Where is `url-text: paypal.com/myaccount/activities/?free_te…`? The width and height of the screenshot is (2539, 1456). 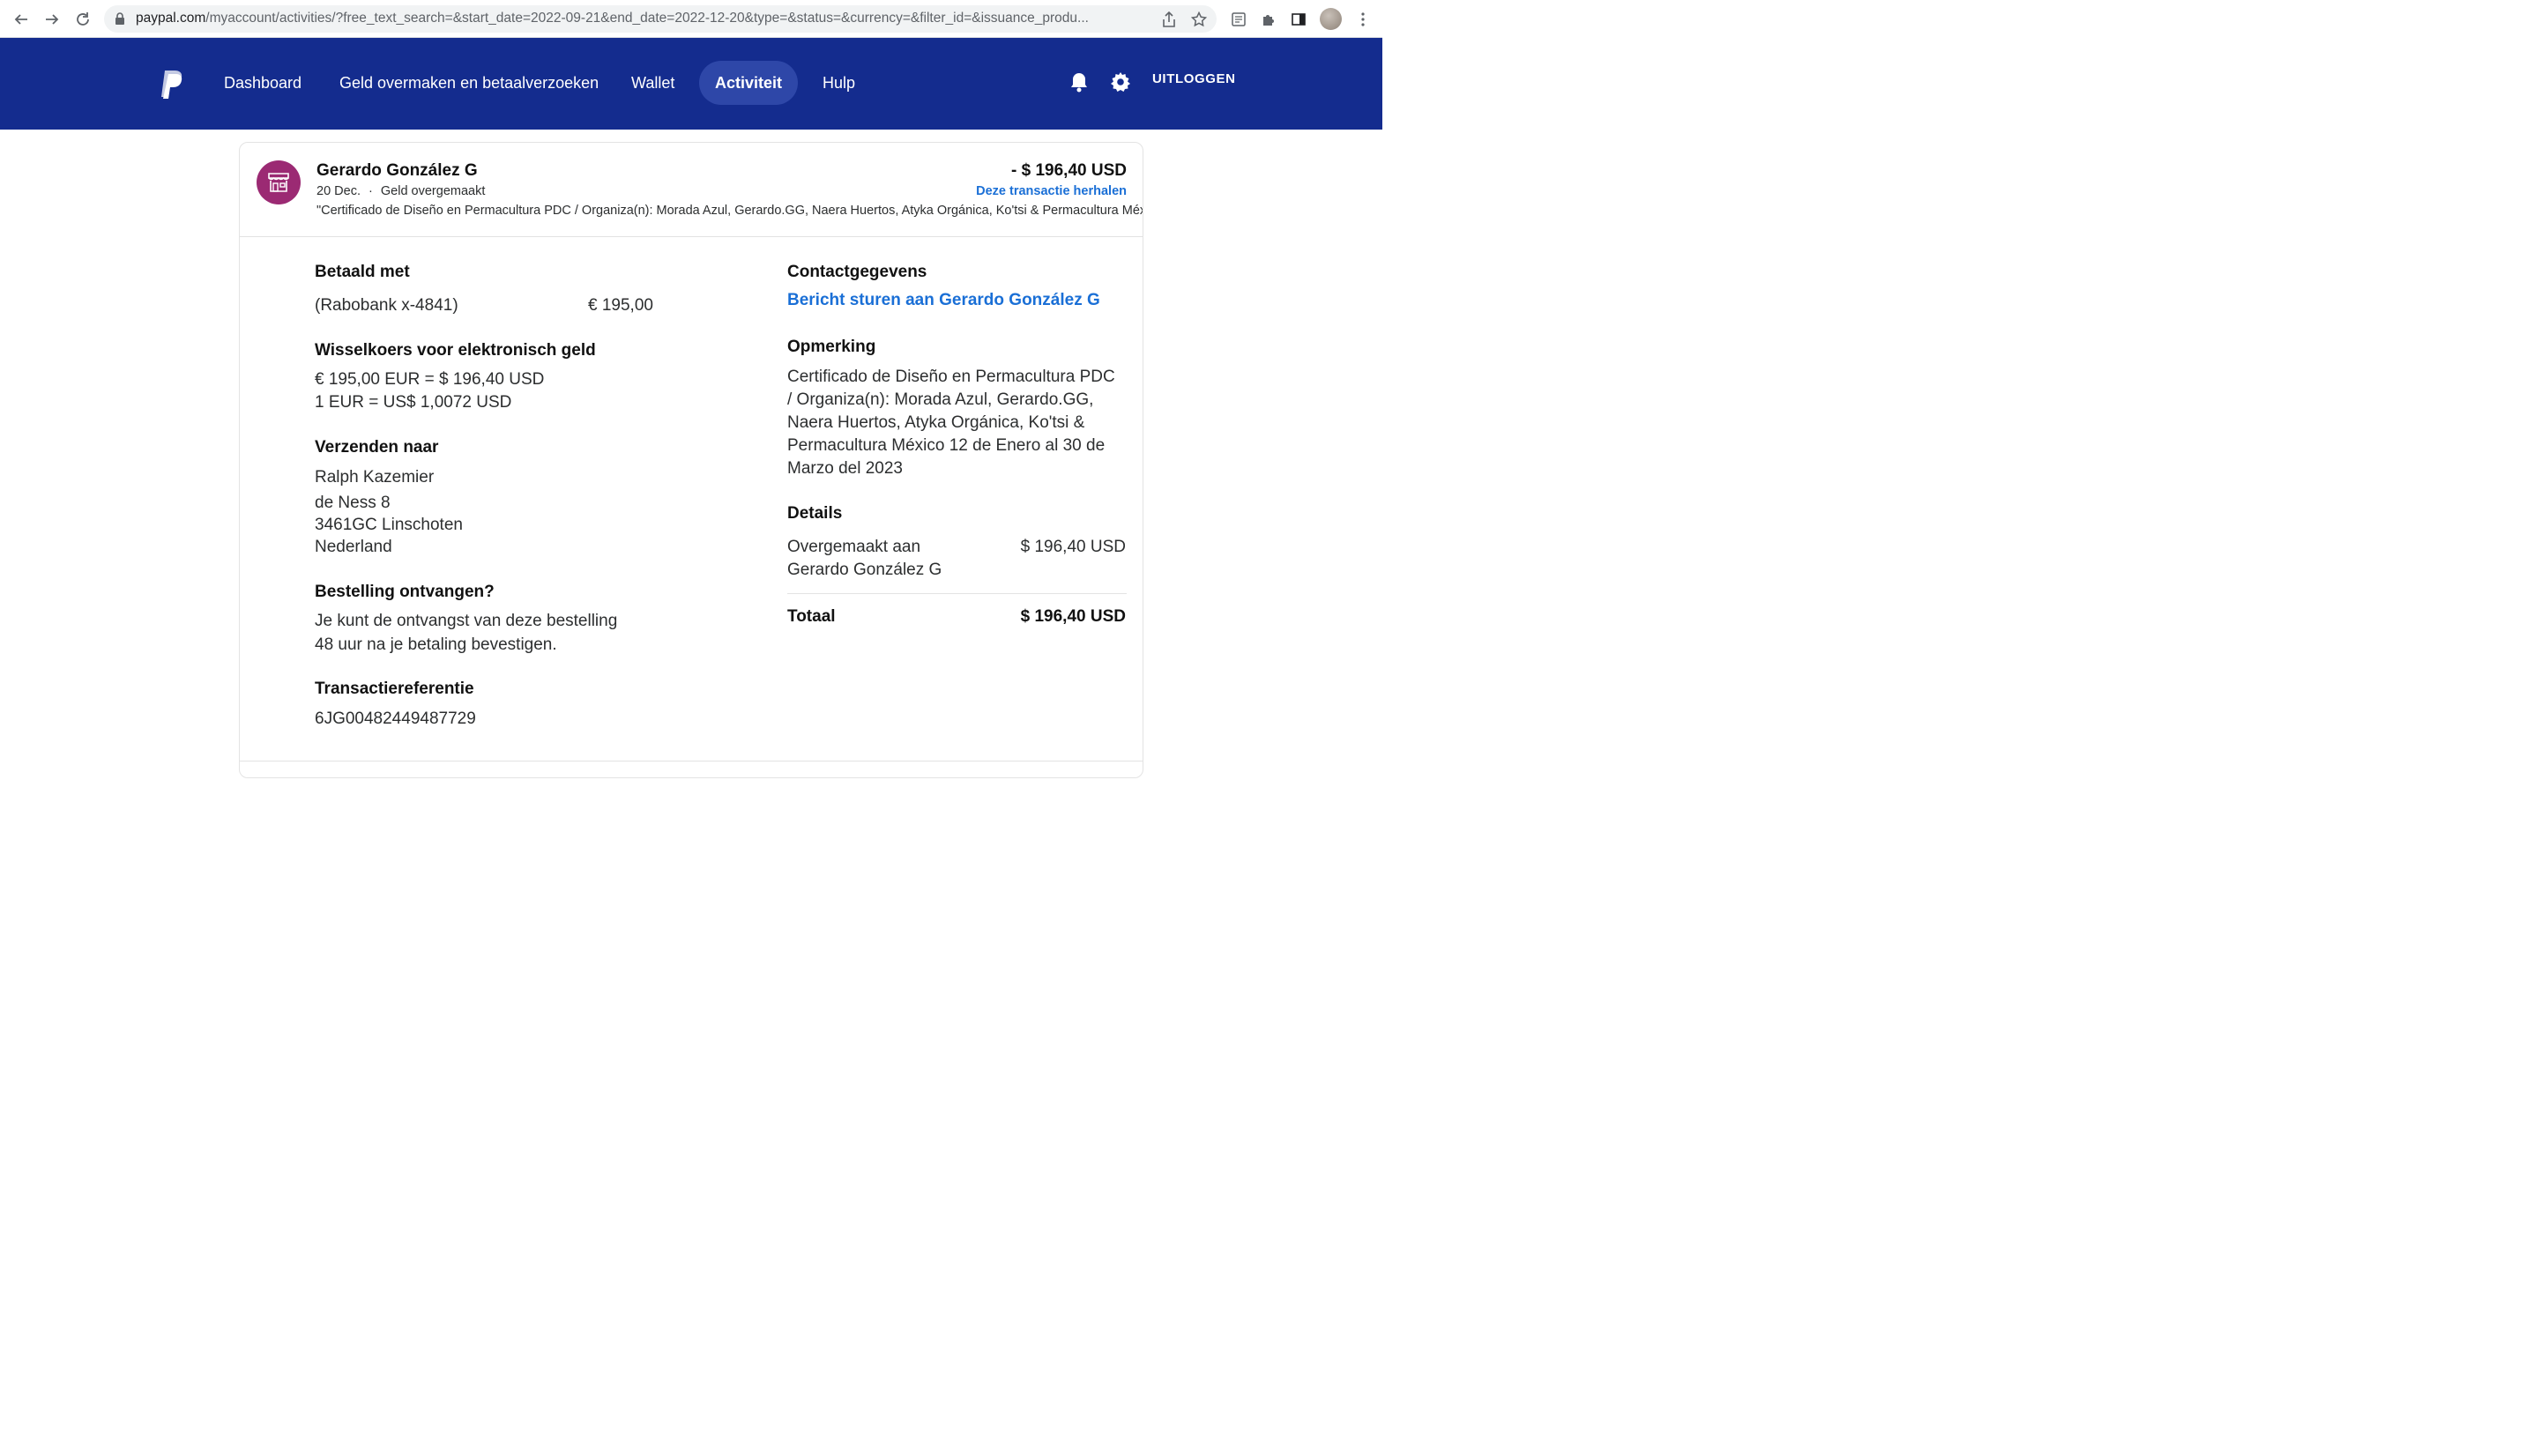
url-text: paypal.com/myaccount/activities/?free_te… is located at coordinates (612, 18).